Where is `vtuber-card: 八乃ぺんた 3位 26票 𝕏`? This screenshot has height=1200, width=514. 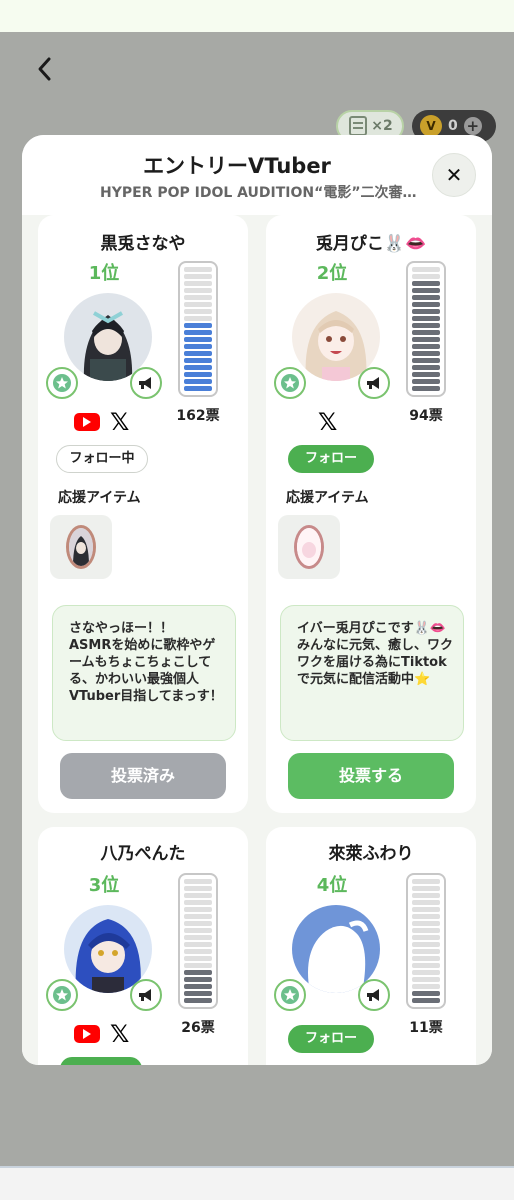 vtuber-card: 八乃ぺんた 3位 26票 𝕏 is located at coordinates (143, 946).